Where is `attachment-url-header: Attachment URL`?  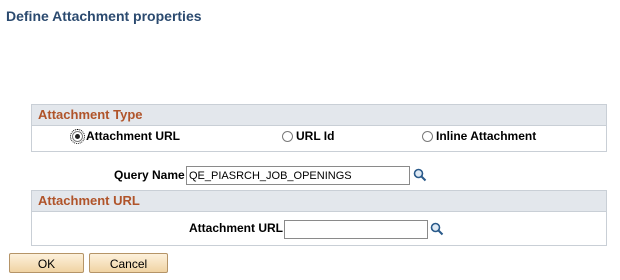
attachment-url-header: Attachment URL is located at coordinates (319, 201).